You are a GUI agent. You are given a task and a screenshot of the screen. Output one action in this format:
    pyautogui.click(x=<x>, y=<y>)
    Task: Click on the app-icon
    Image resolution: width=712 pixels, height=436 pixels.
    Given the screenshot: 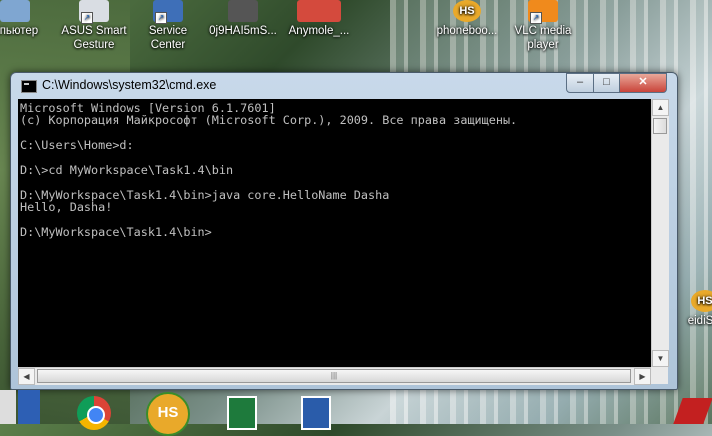 What is the action you would take?
    pyautogui.click(x=29, y=407)
    